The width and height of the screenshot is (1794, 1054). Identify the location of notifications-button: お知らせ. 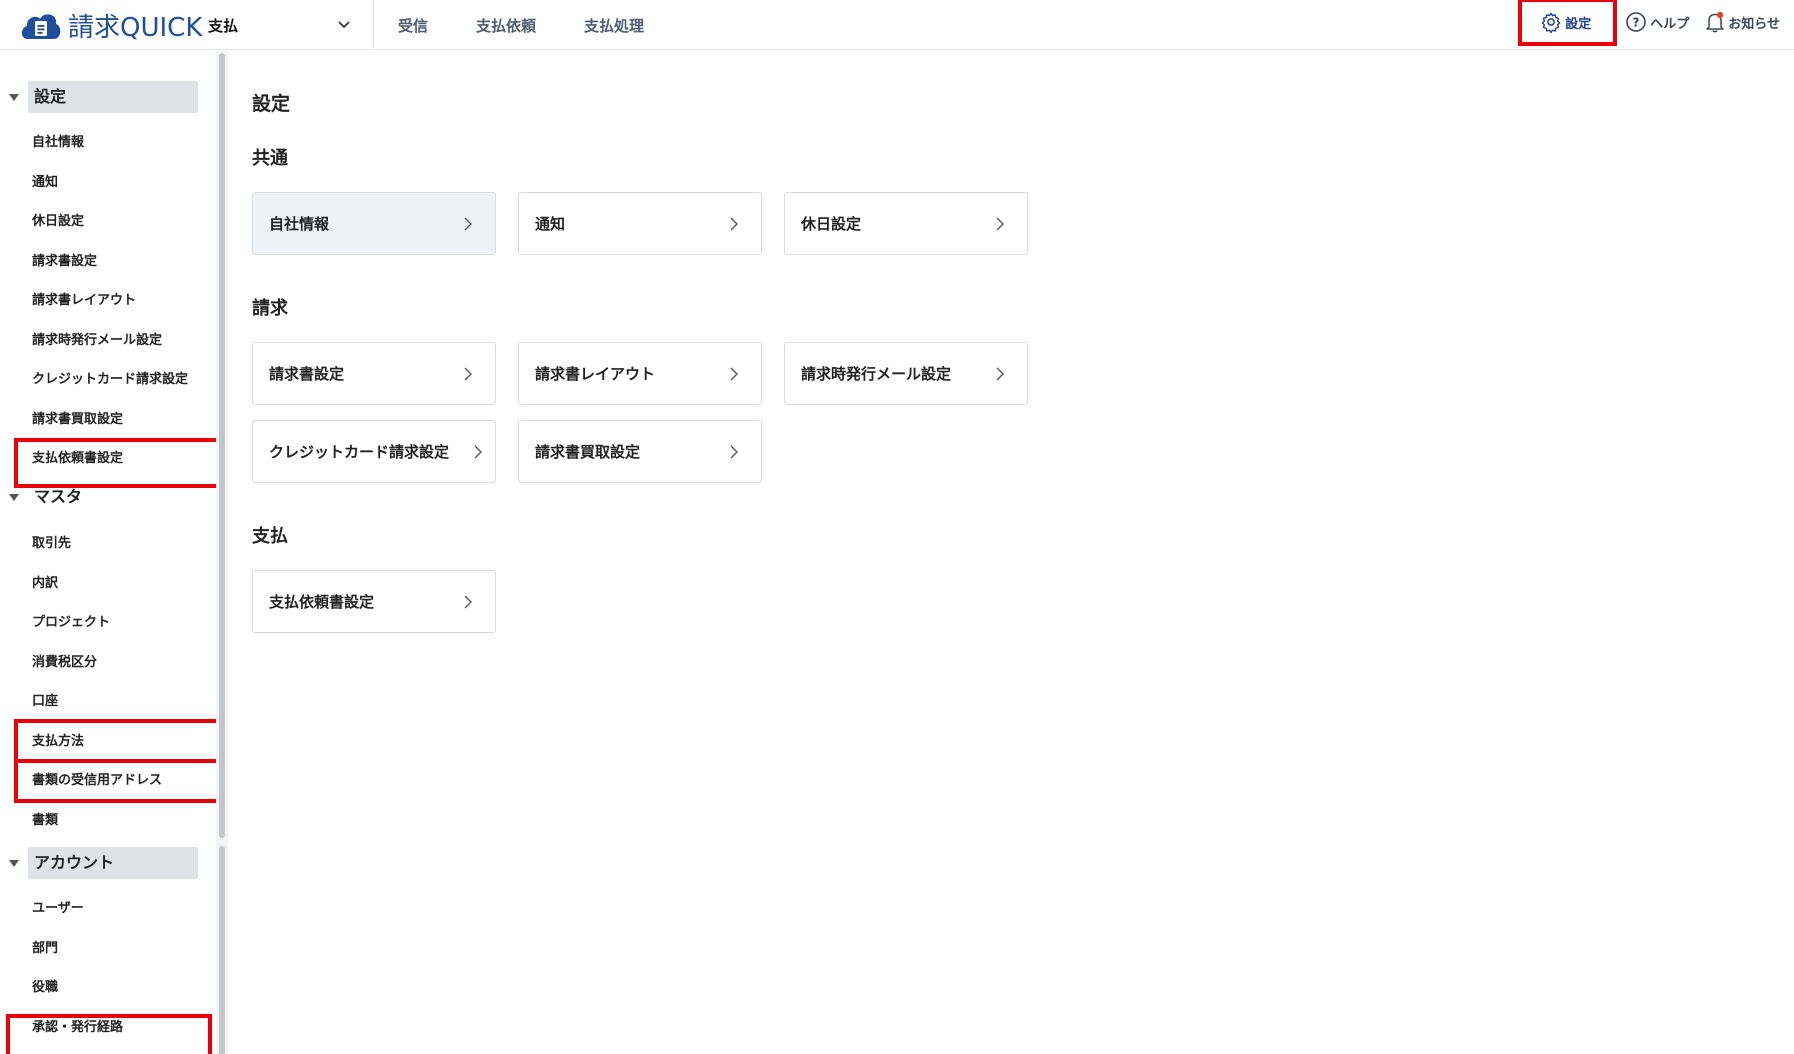
(1742, 22).